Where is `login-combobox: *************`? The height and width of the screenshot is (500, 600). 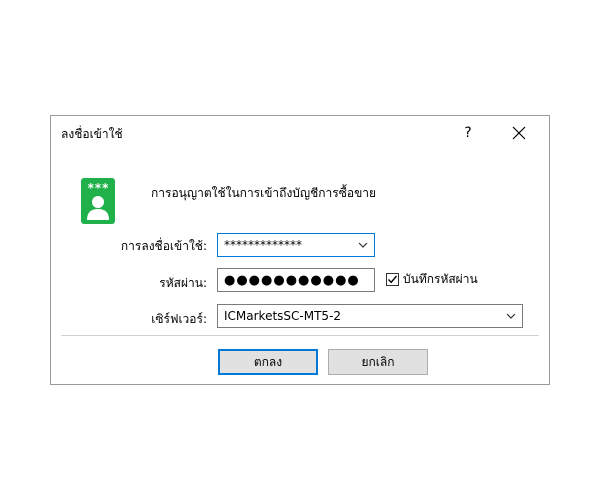 login-combobox: ************* is located at coordinates (296, 245).